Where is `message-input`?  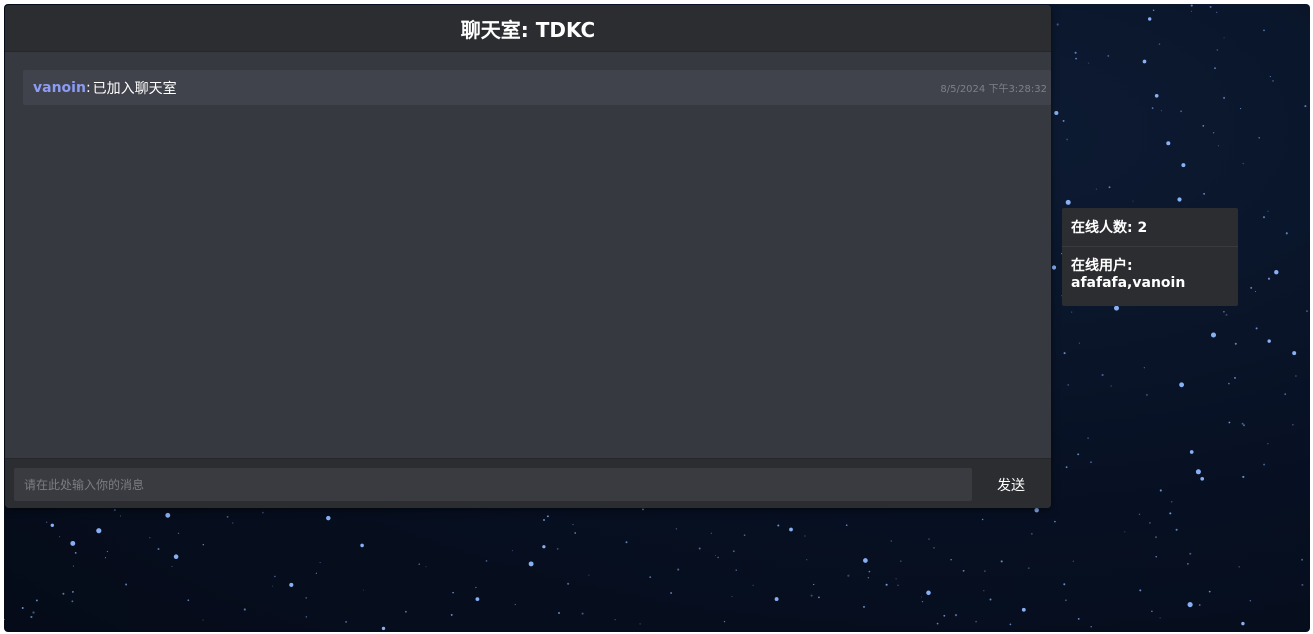
message-input is located at coordinates (493, 484).